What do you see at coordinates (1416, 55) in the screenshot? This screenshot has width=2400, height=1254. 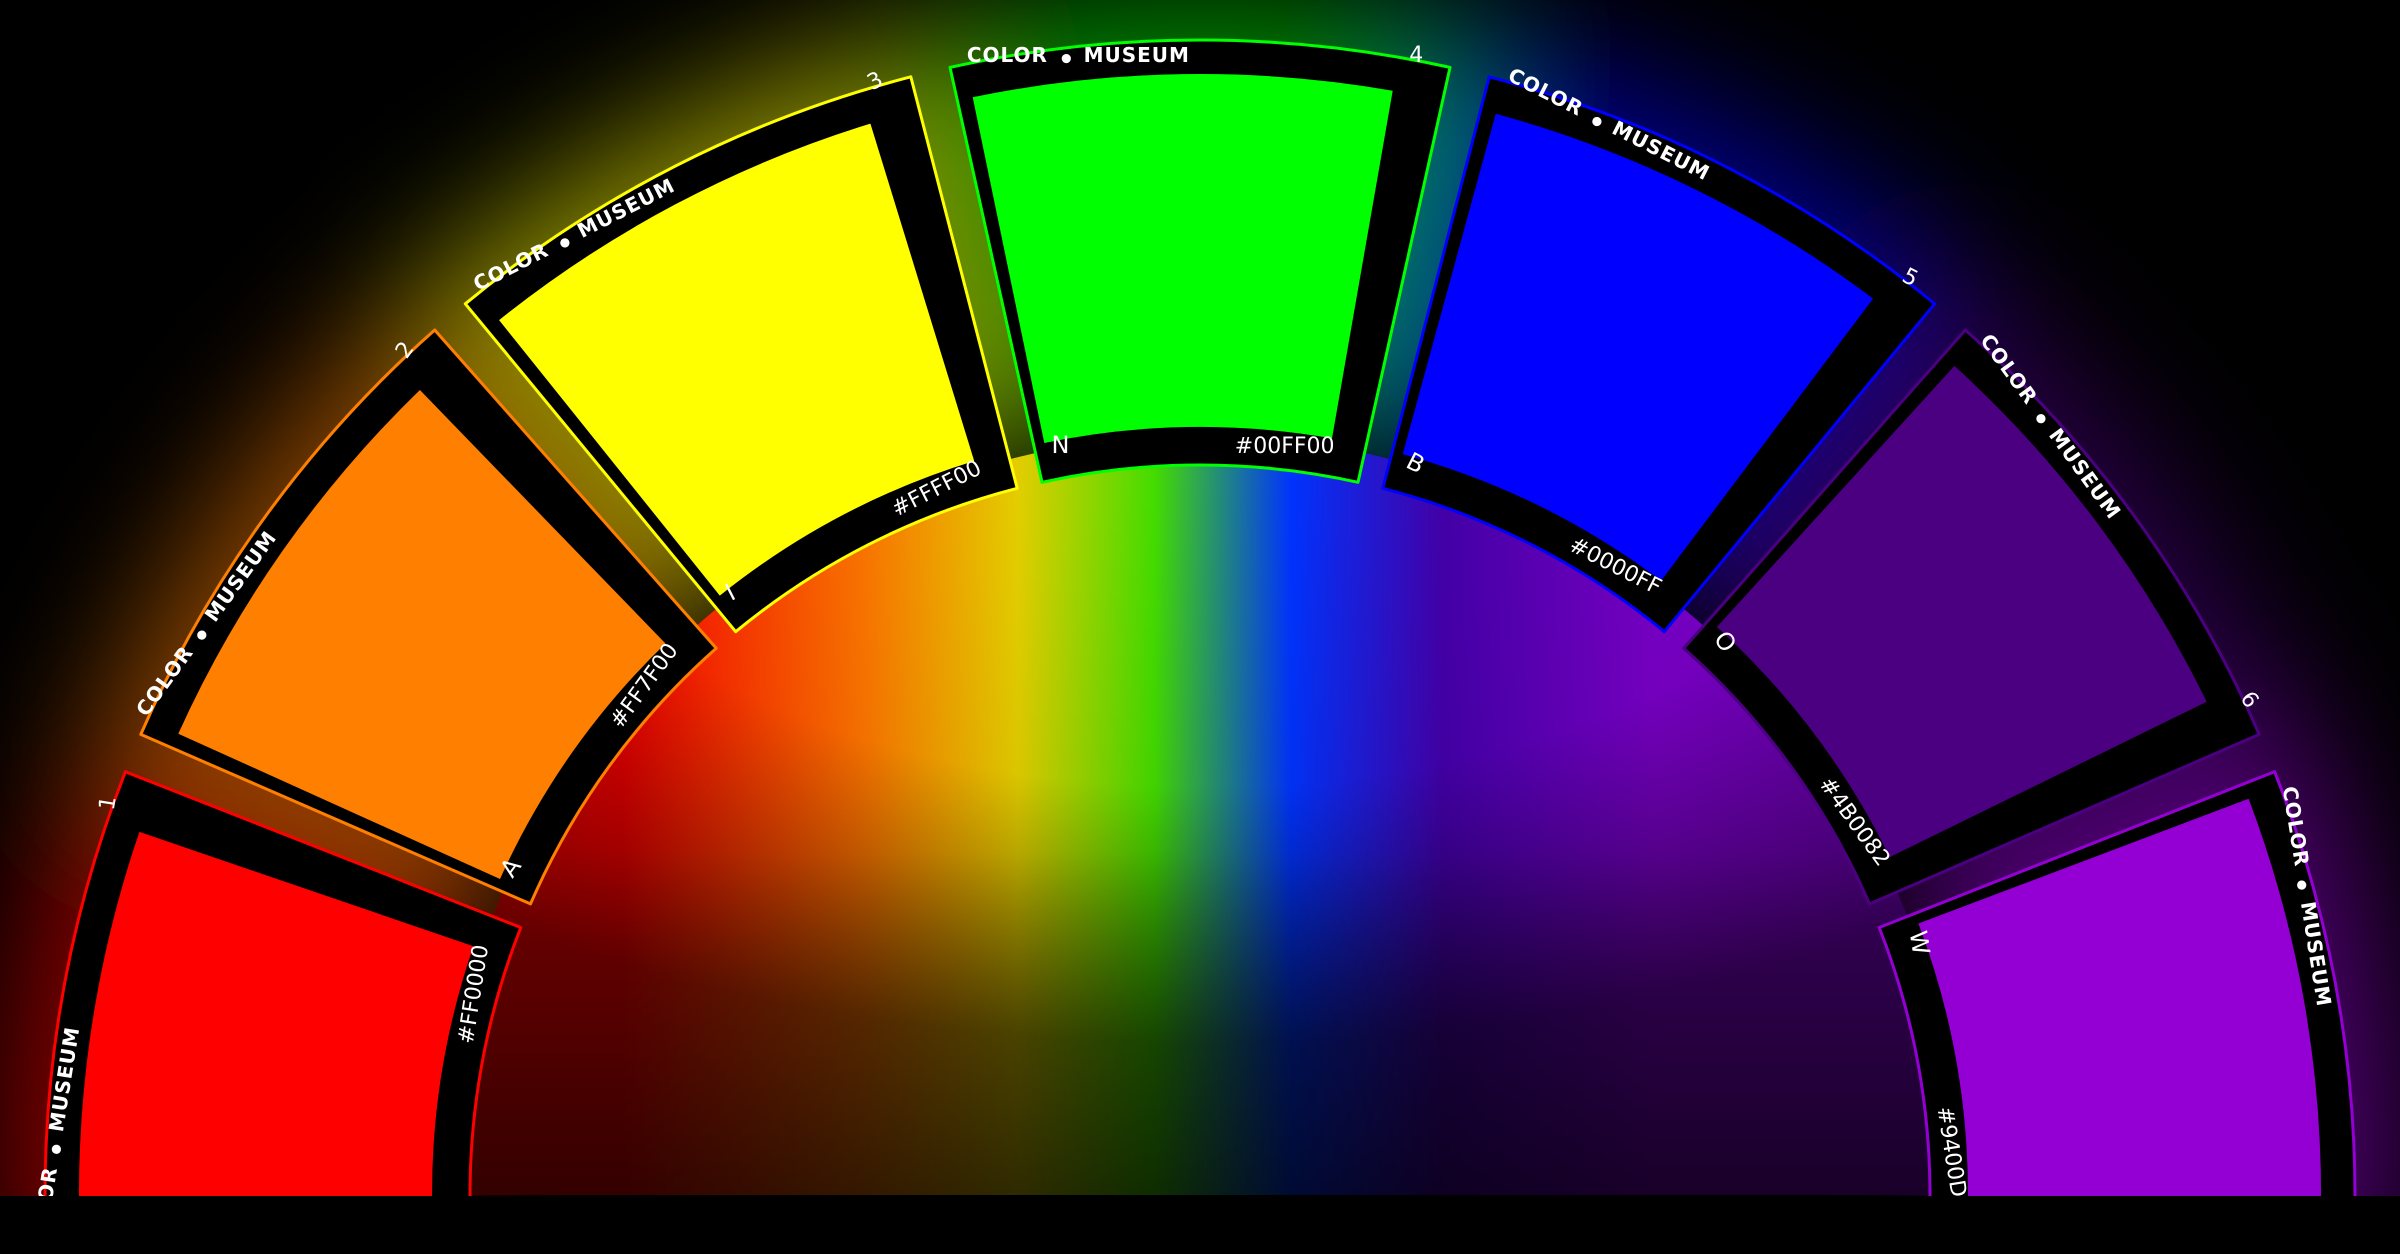 I see `card-number: 4` at bounding box center [1416, 55].